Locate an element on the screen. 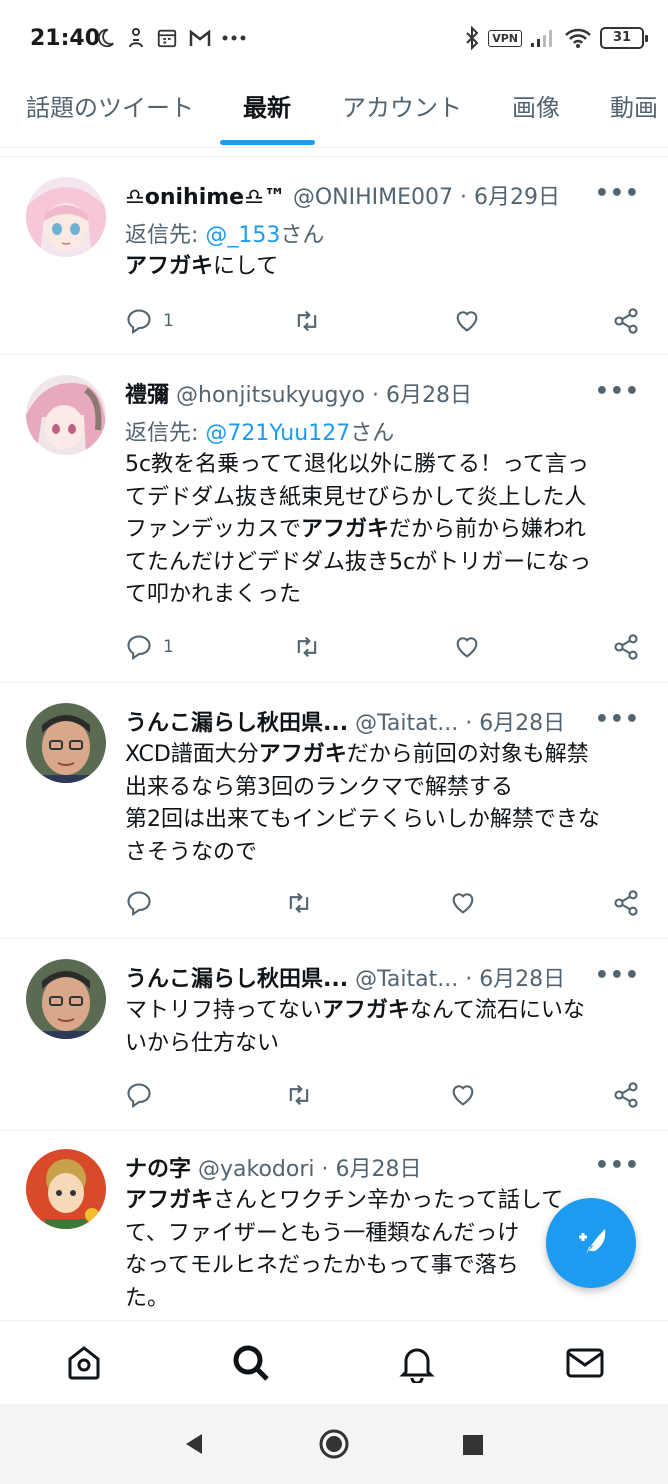 The width and height of the screenshot is (668, 1484). tweet-text-line: 第2回は出来てもインビテくらいしか解禁できな is located at coordinates (362, 819).